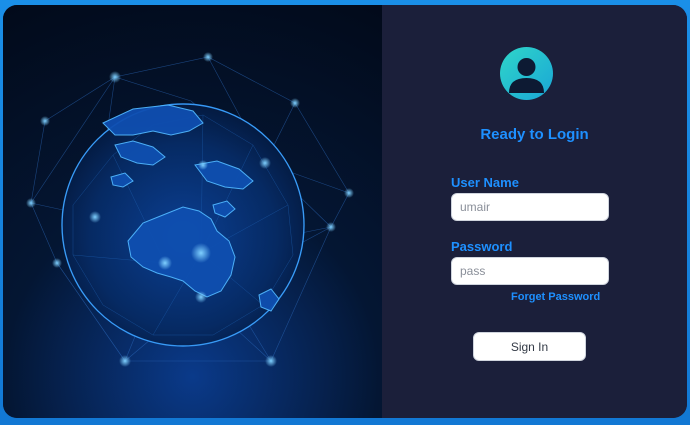 This screenshot has width=690, height=425. What do you see at coordinates (526, 73) in the screenshot?
I see `user-avatar-icon` at bounding box center [526, 73].